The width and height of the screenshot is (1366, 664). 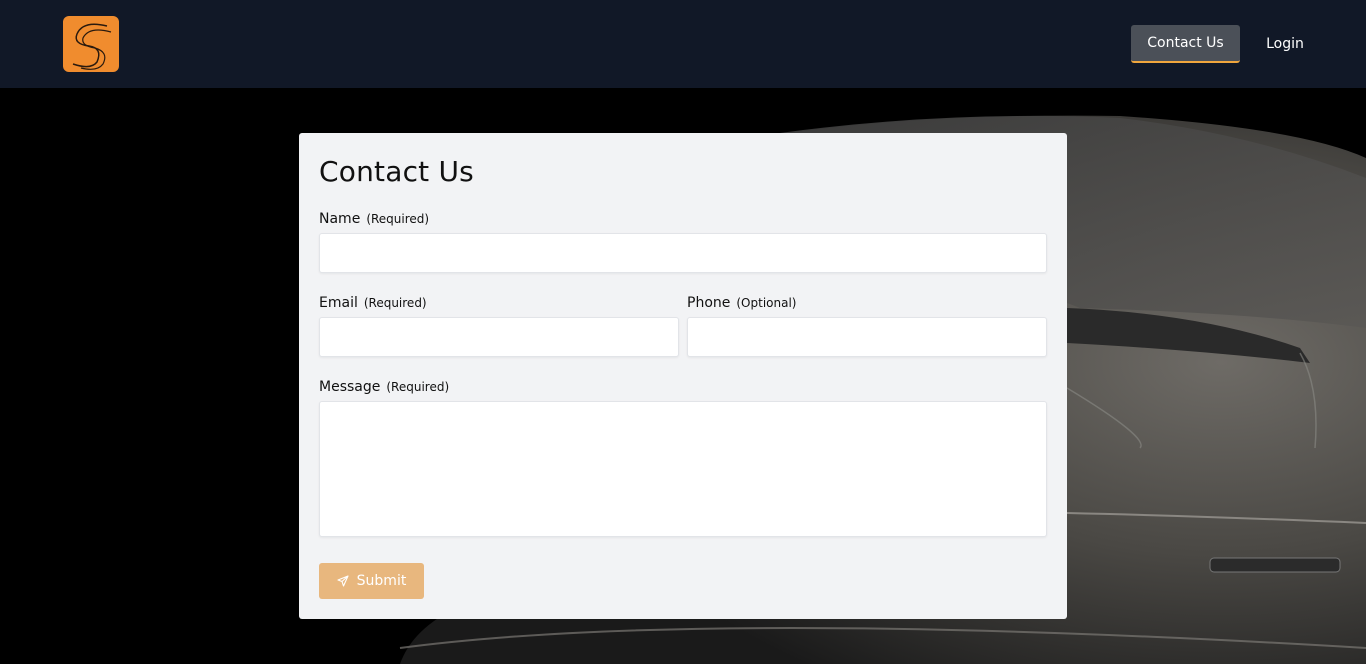 I want to click on paper-plane-icon, so click(x=343, y=581).